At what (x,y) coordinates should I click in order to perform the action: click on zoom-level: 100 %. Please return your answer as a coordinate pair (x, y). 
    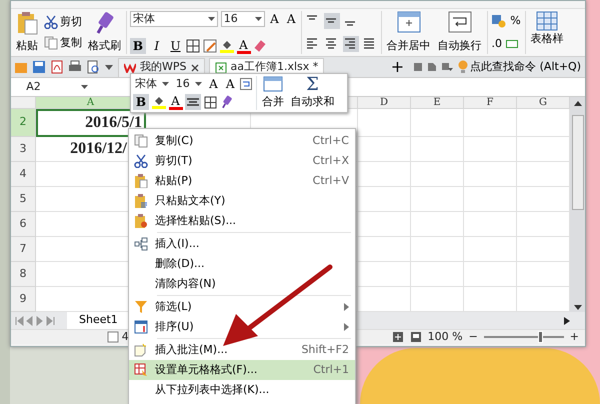
    Looking at the image, I should click on (445, 336).